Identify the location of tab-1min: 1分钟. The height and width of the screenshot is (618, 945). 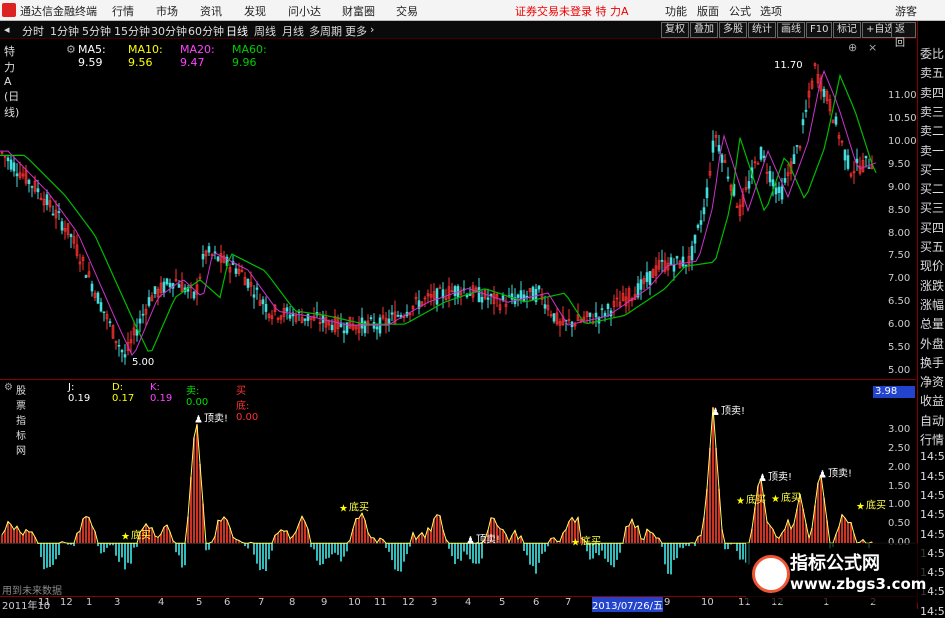
(64, 31).